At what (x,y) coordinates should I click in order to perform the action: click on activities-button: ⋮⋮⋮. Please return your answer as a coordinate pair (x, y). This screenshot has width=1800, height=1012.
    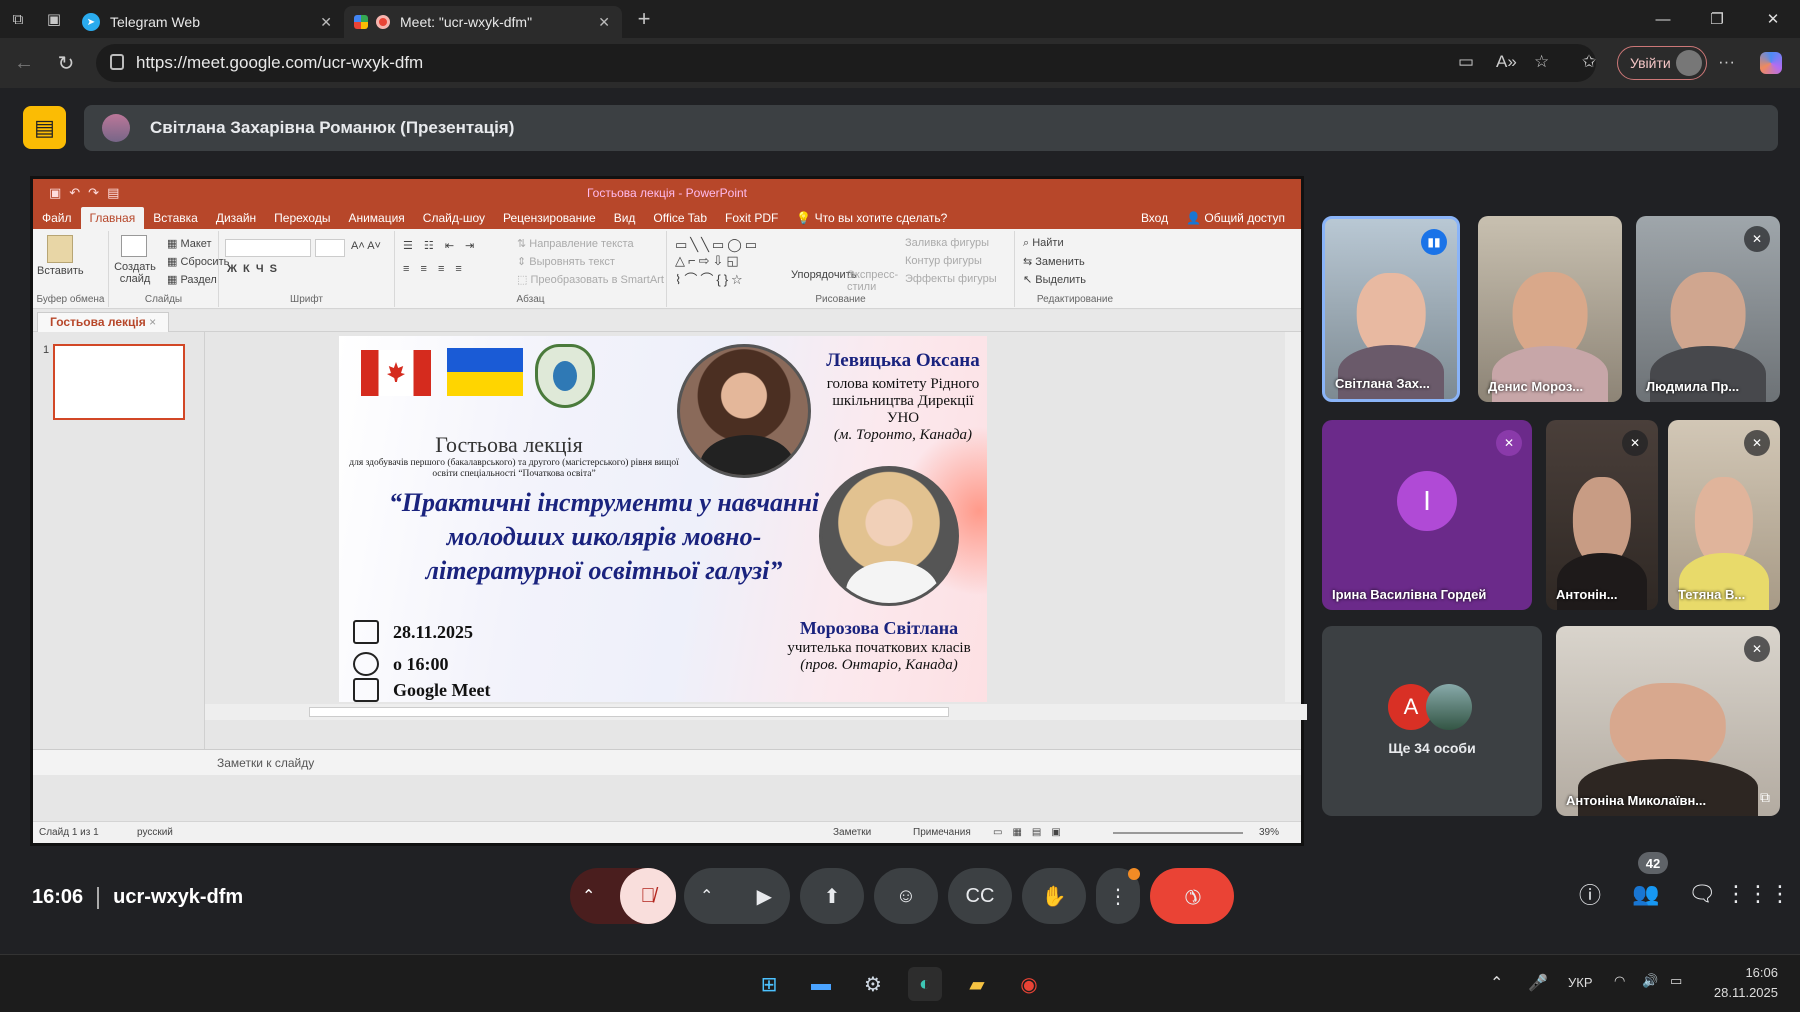
    Looking at the image, I should click on (1758, 894).